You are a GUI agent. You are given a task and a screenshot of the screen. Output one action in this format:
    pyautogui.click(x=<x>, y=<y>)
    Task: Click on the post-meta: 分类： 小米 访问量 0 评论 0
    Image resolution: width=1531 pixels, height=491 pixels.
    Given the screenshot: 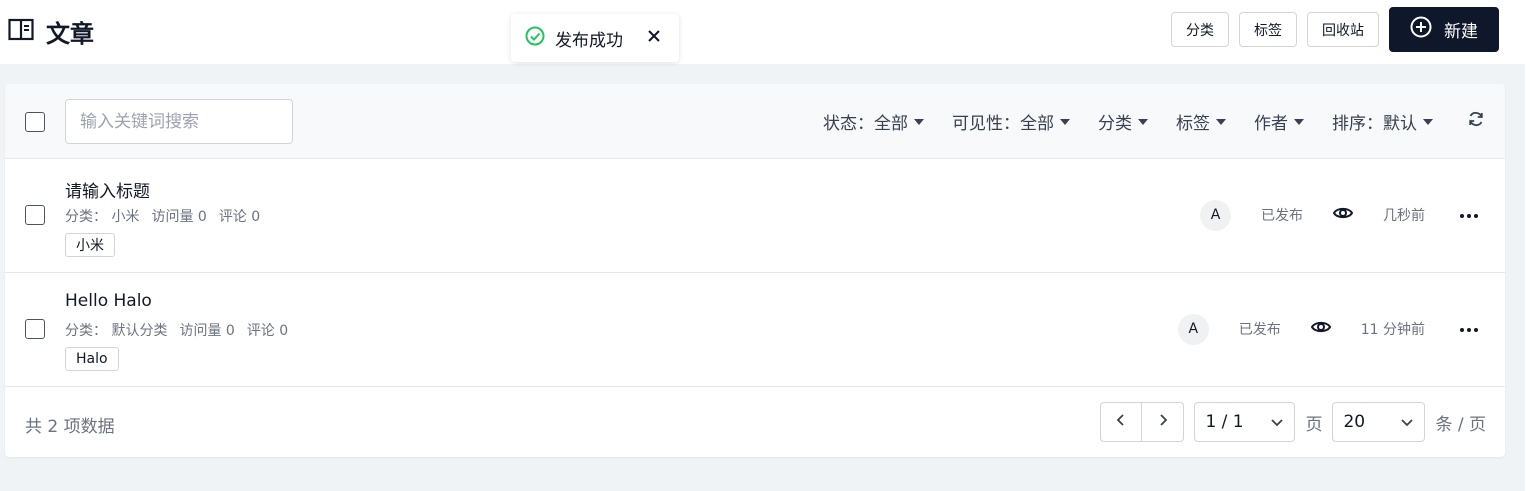 What is the action you would take?
    pyautogui.click(x=162, y=216)
    